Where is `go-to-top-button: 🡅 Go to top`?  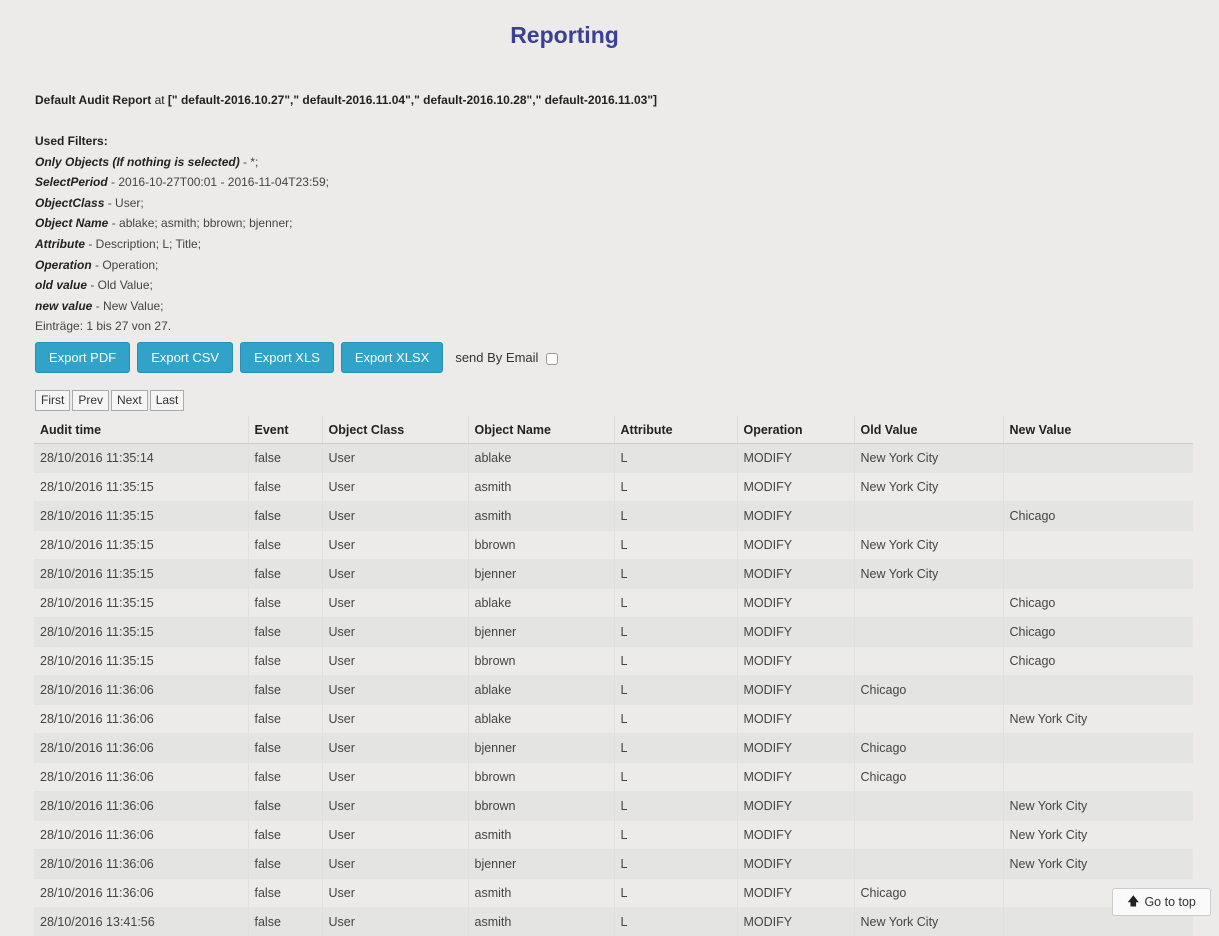 go-to-top-button: 🡅 Go to top is located at coordinates (1161, 902).